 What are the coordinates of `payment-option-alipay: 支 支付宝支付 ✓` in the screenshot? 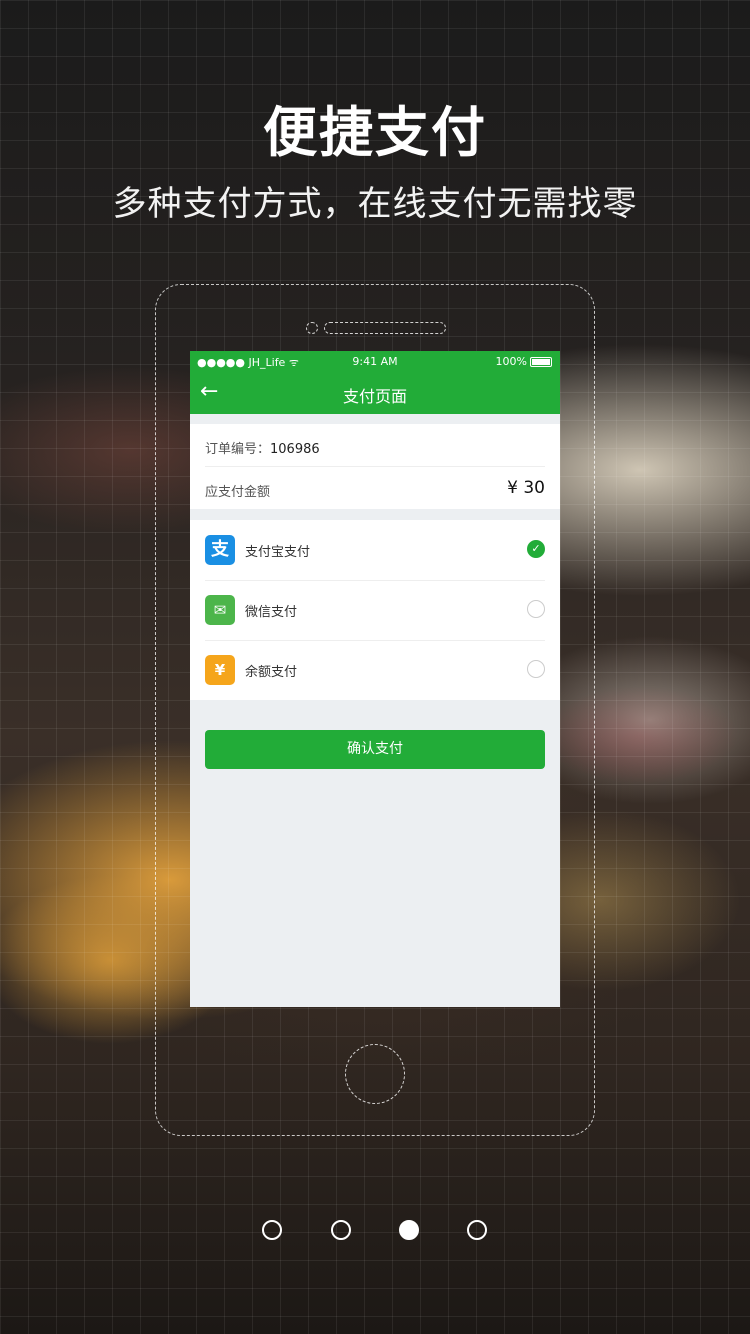 It's located at (375, 549).